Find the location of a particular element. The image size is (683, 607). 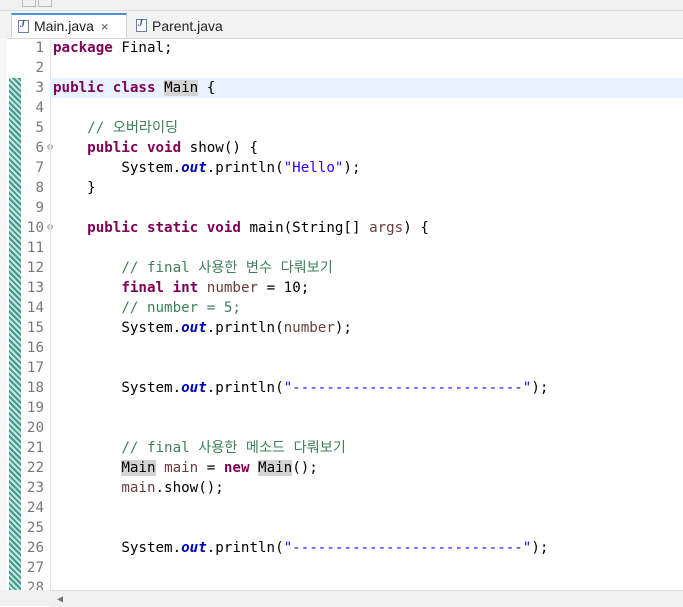

line-number: 13 is located at coordinates (35, 288).